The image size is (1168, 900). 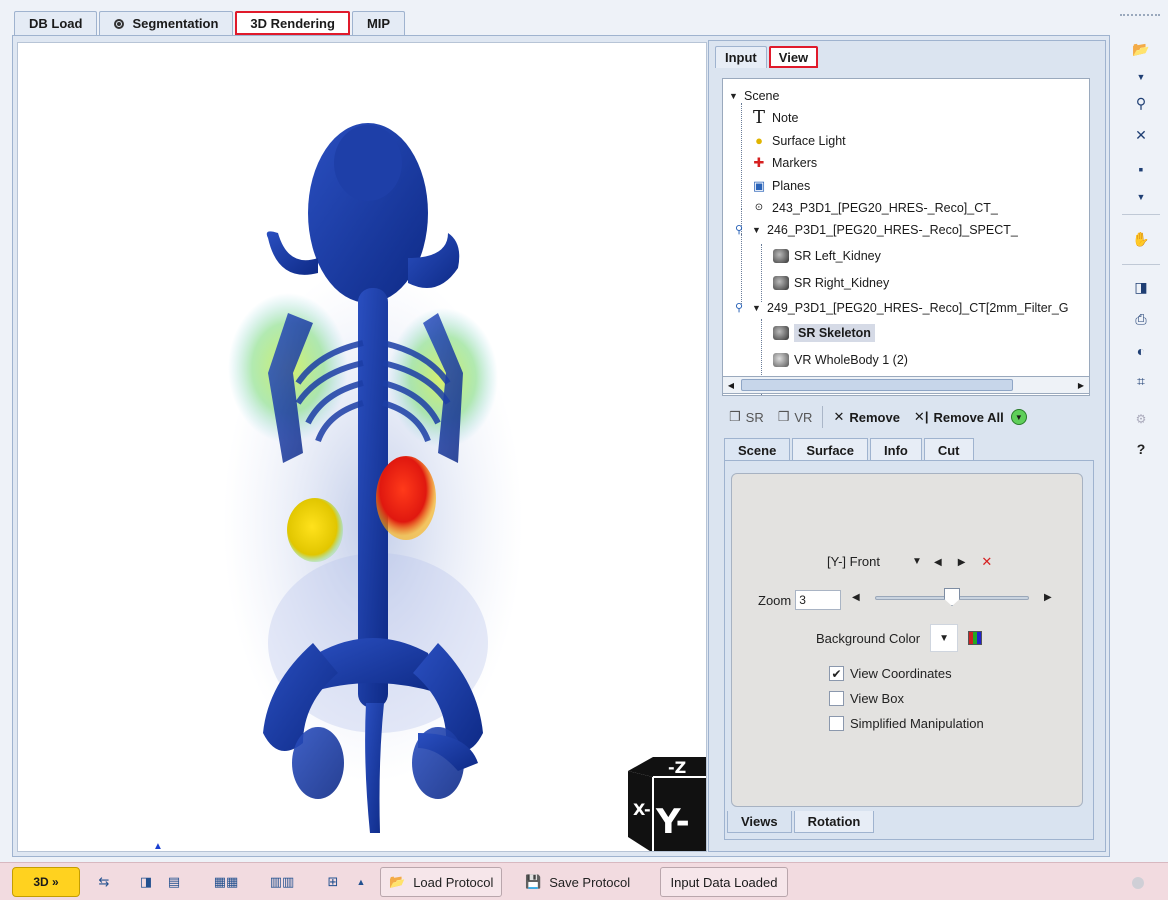 What do you see at coordinates (174, 882) in the screenshot?
I see `document-icon: ▤` at bounding box center [174, 882].